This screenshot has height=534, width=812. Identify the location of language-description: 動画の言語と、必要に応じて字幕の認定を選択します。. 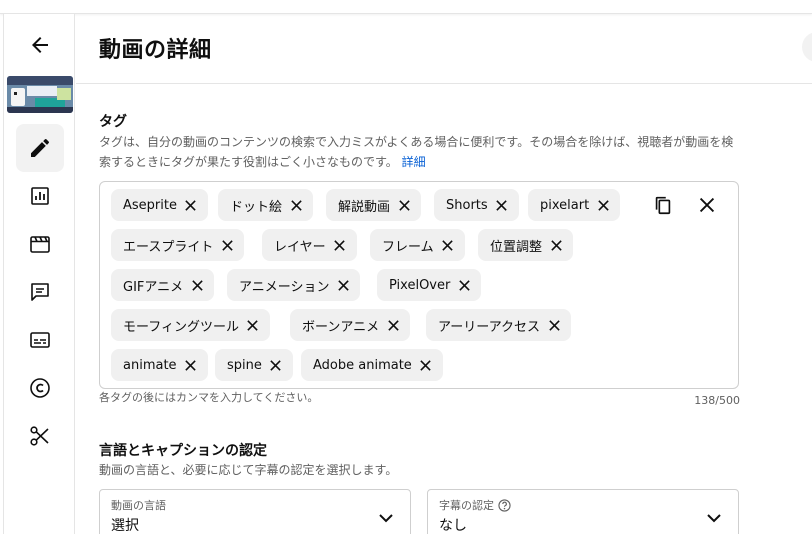
(248, 470).